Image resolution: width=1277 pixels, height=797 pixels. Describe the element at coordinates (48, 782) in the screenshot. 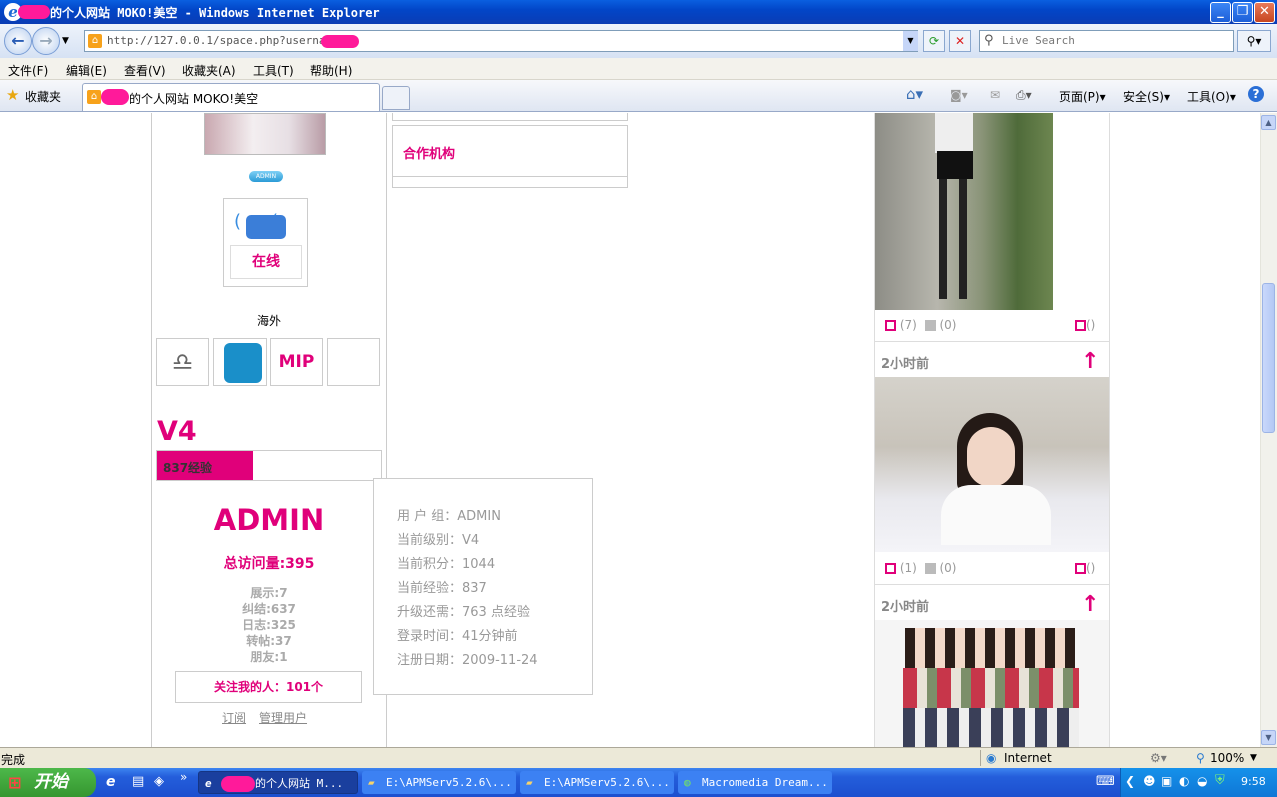

I see `start-button: ⊞ 开始` at that location.